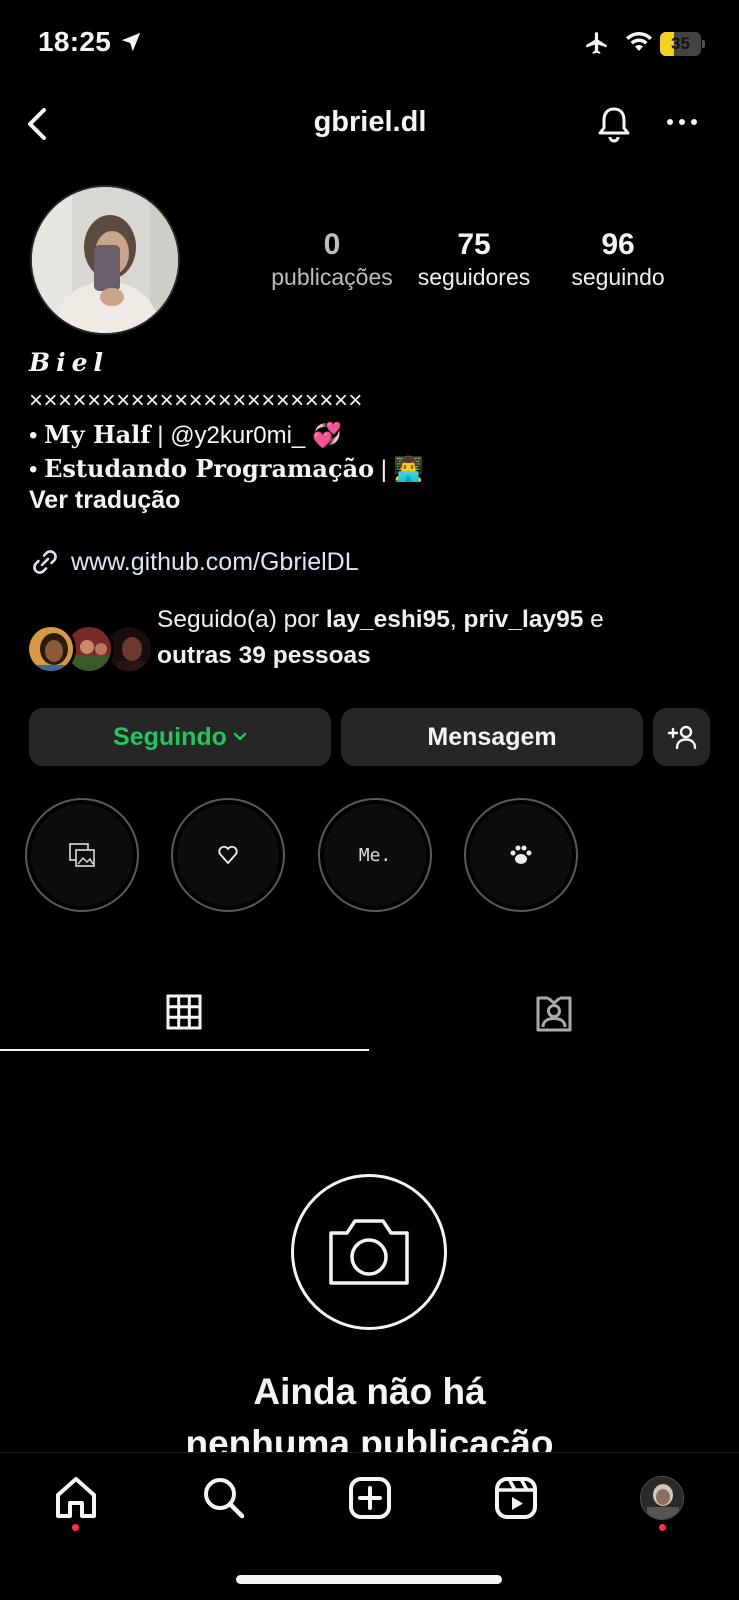  What do you see at coordinates (231, 435) in the screenshot?
I see `bio-partner-mention: | @y2kur0mi_` at bounding box center [231, 435].